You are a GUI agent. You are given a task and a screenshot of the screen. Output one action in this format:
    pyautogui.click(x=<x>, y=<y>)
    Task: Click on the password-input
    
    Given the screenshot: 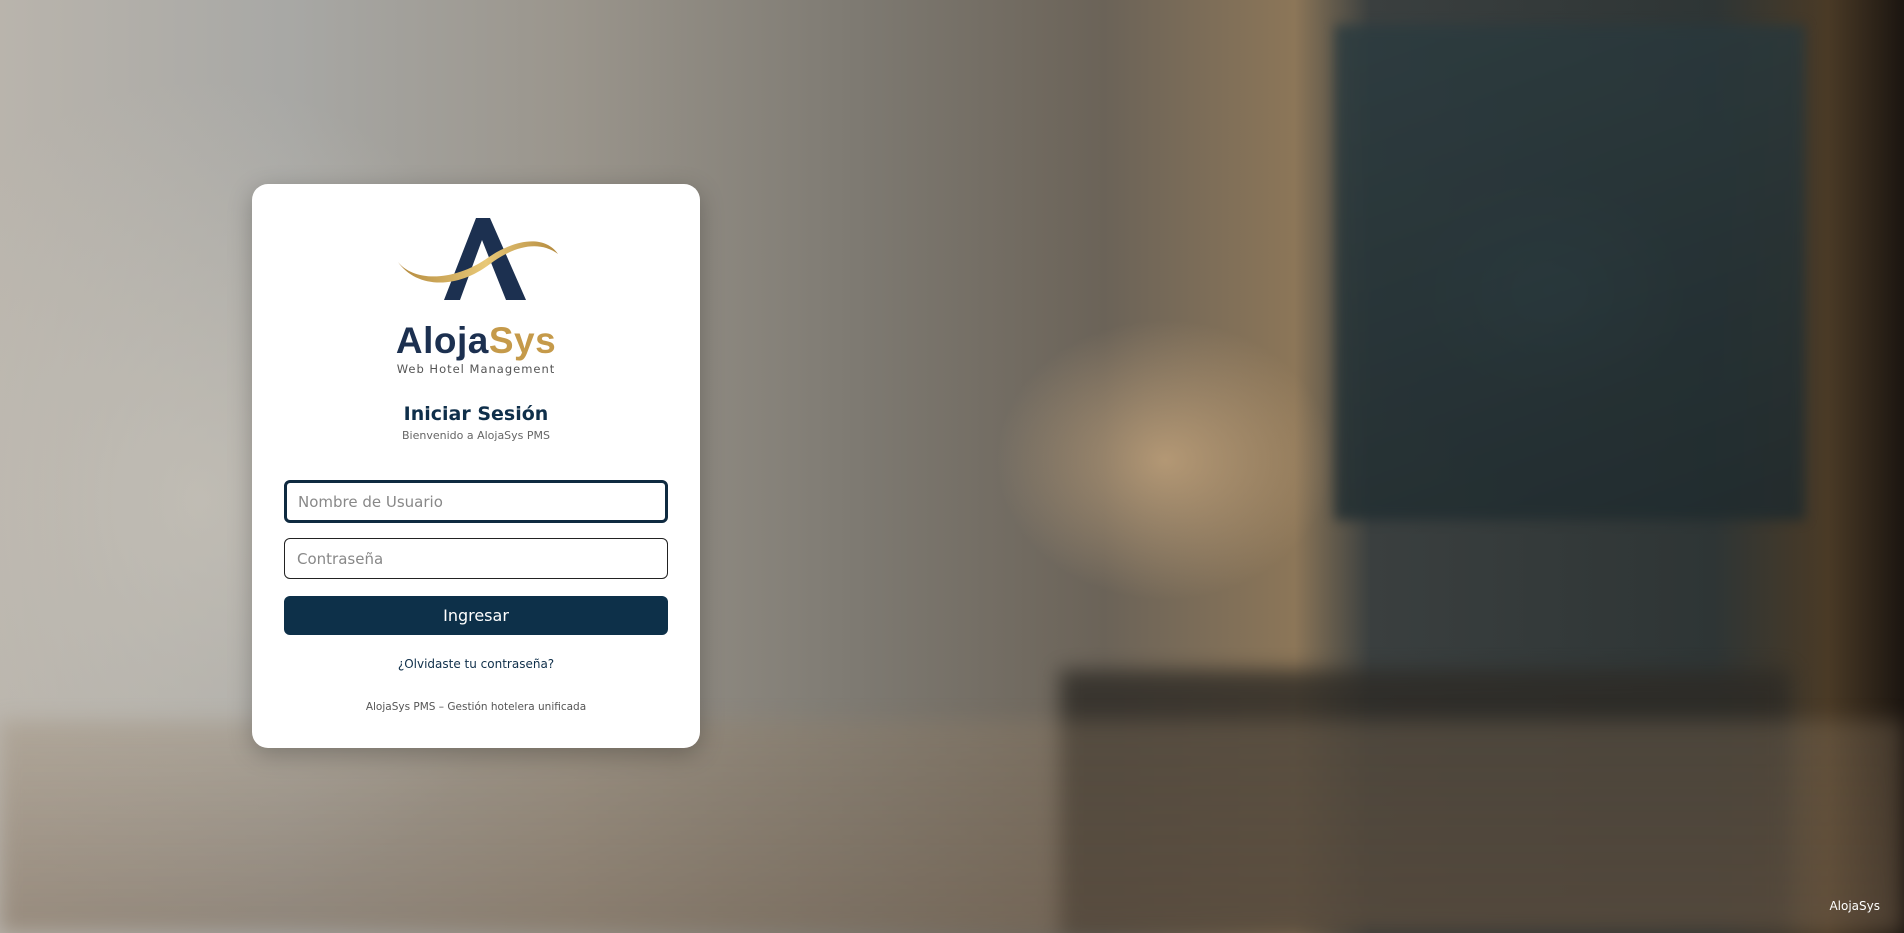 What is the action you would take?
    pyautogui.click(x=476, y=558)
    